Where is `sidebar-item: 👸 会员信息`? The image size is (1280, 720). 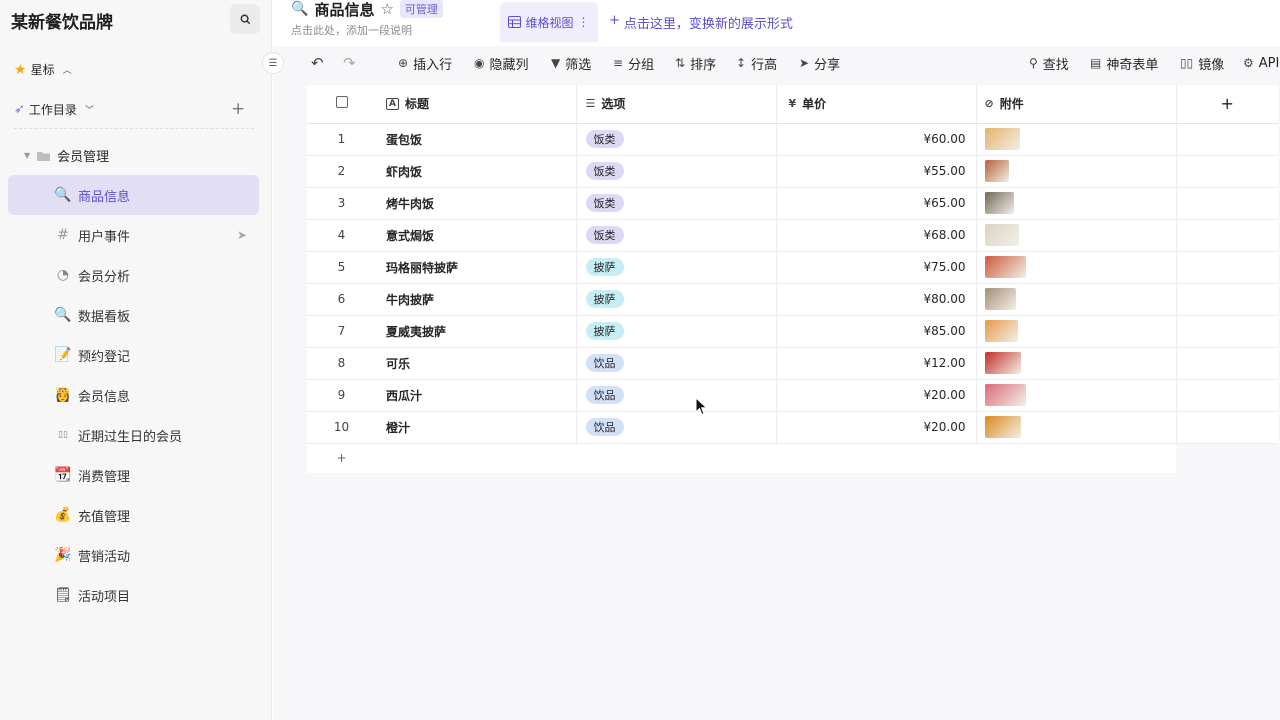
sidebar-item: 👸 会员信息 is located at coordinates (133, 395).